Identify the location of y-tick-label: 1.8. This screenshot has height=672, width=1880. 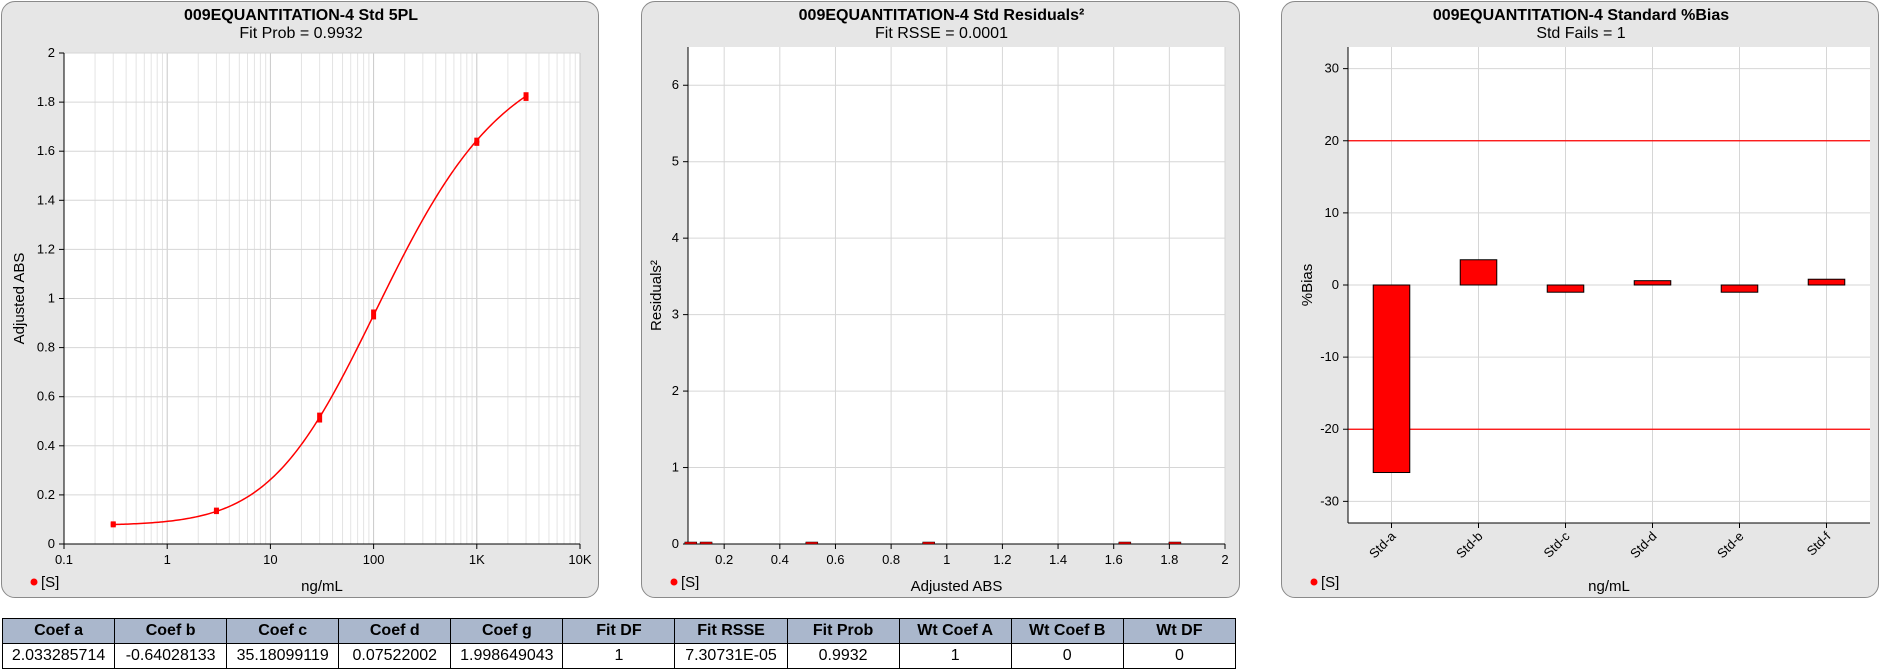
(46, 101).